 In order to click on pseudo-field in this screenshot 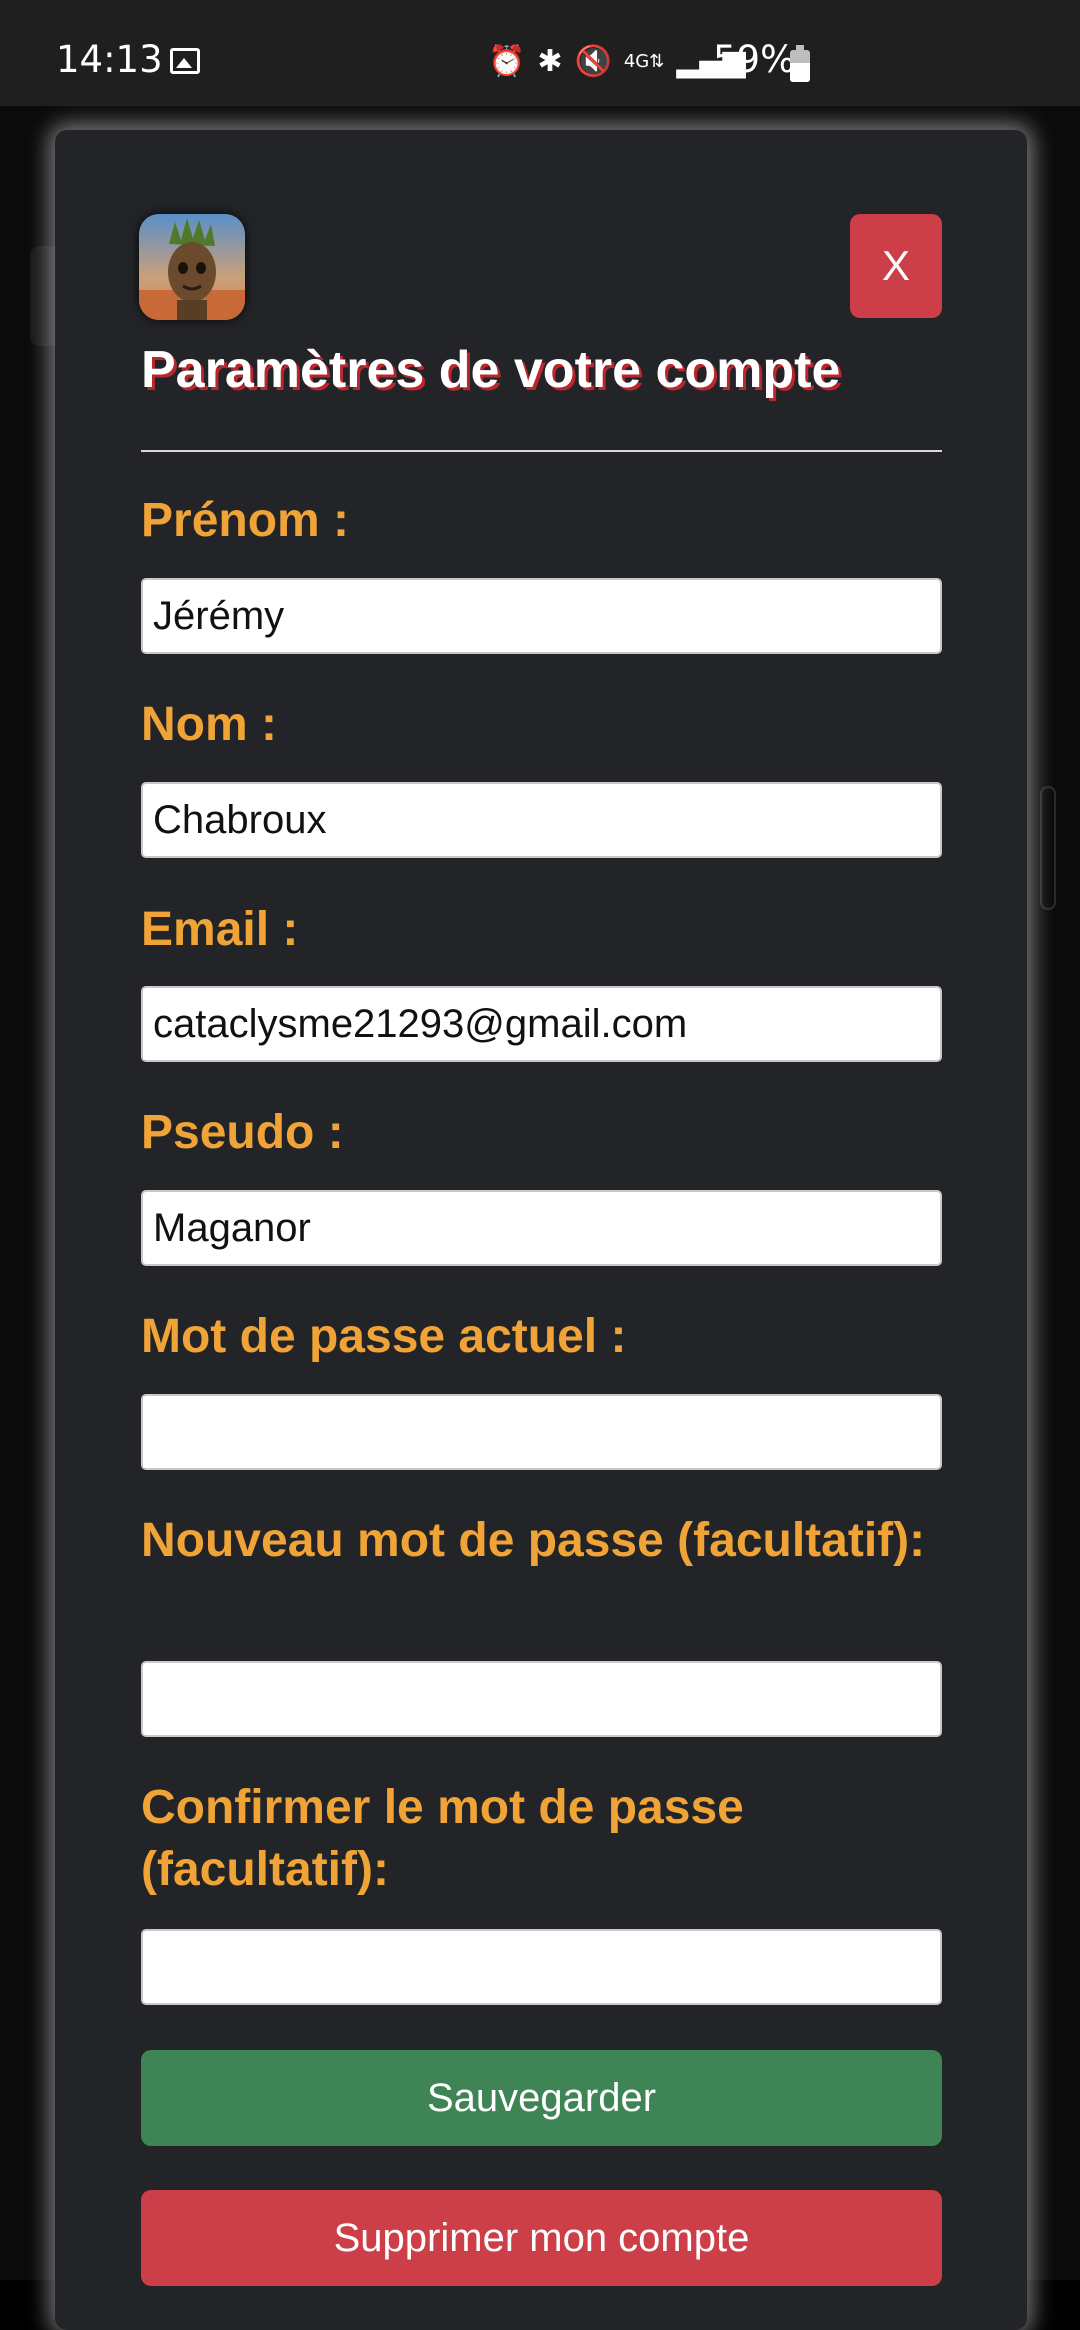, I will do `click(541, 1228)`.